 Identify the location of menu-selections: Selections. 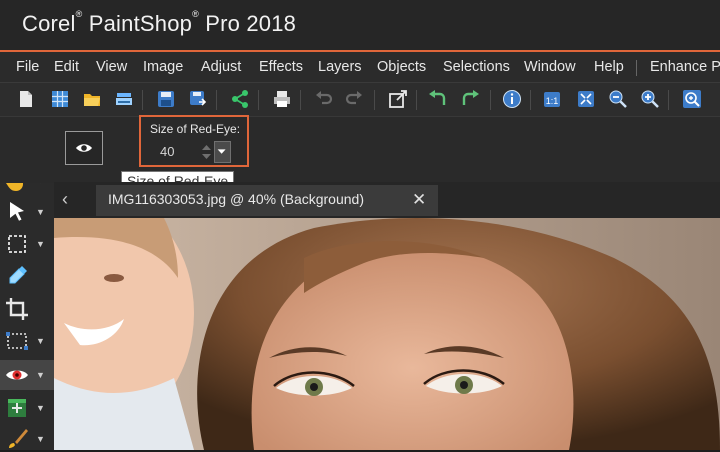
(476, 67).